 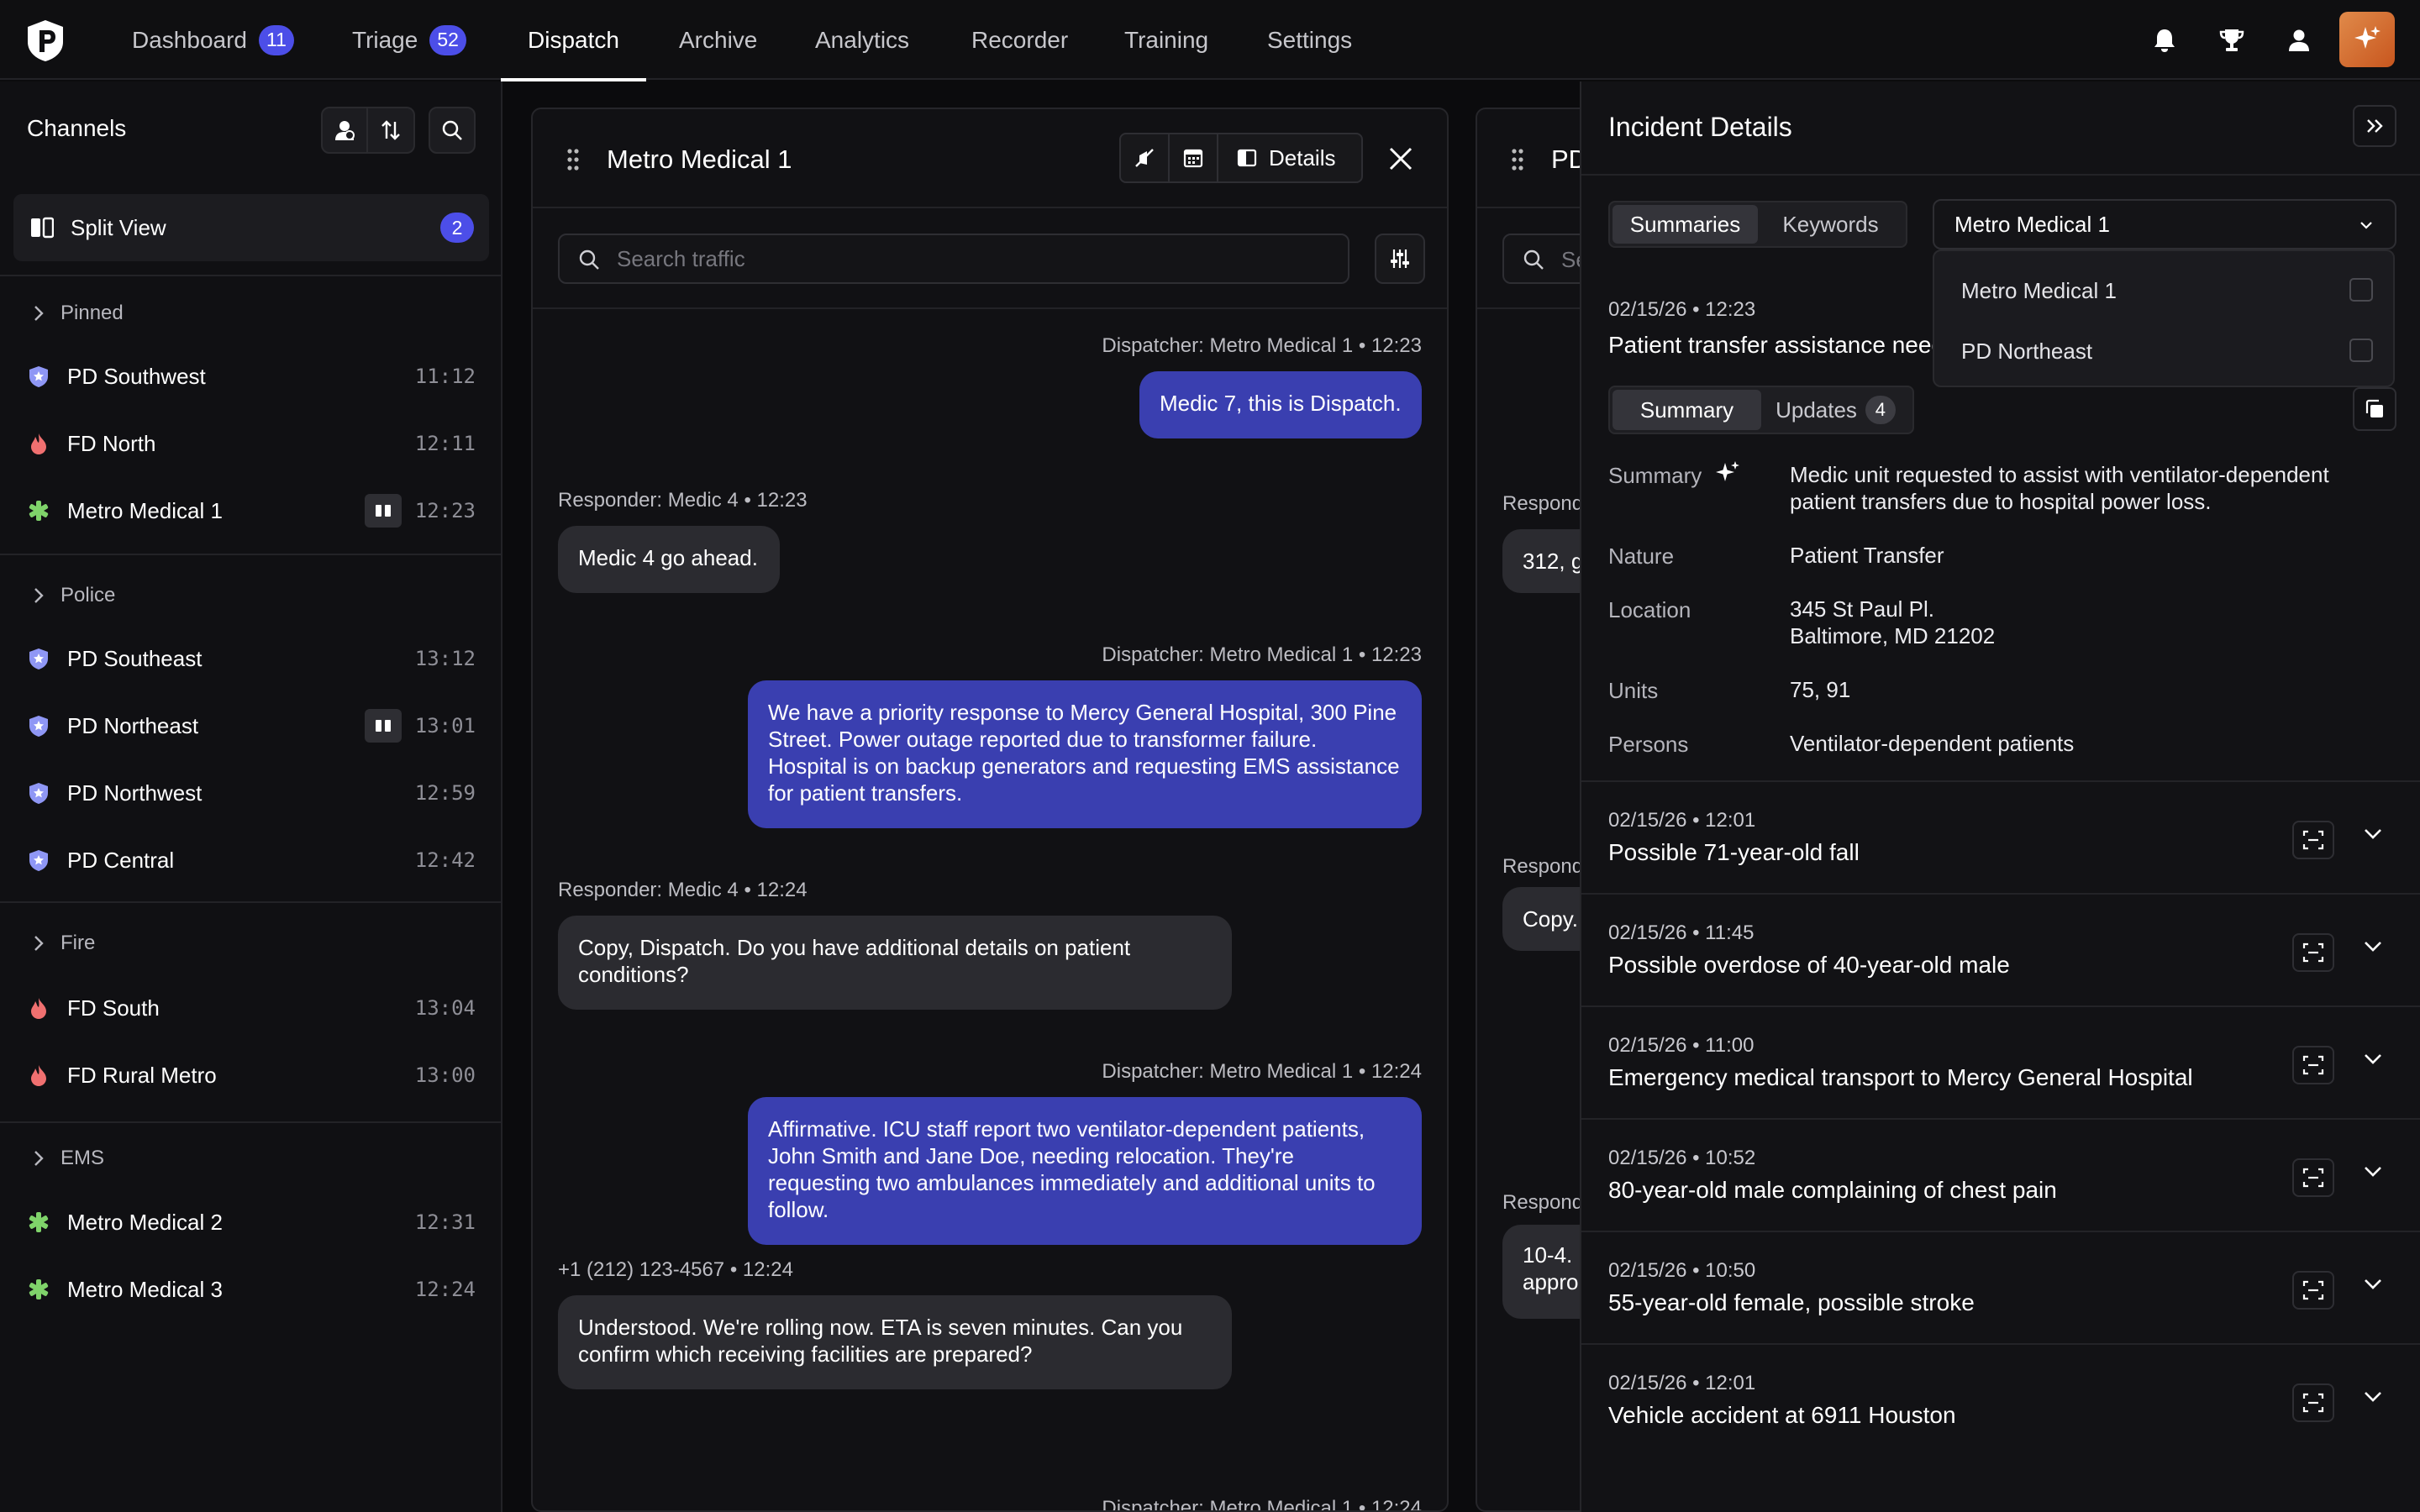 What do you see at coordinates (1281, 404) in the screenshot?
I see `outgoing-message-bubble: Medic 7, this is Dispatch.` at bounding box center [1281, 404].